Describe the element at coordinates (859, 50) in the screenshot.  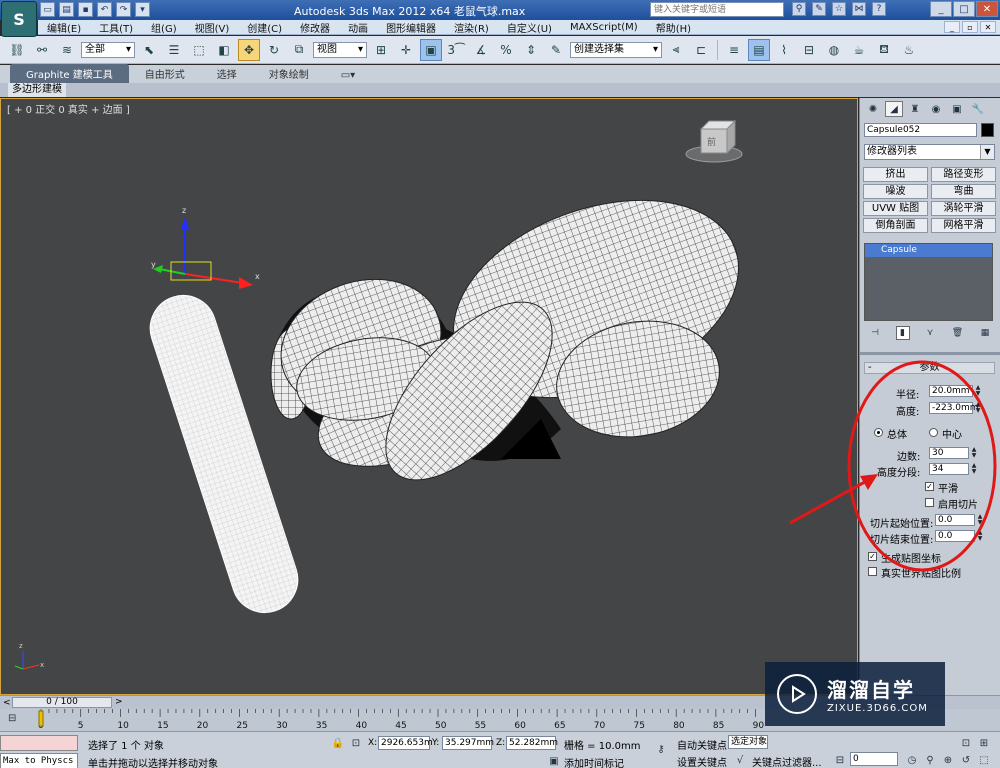
I see `render-setup-icon: ☕` at that location.